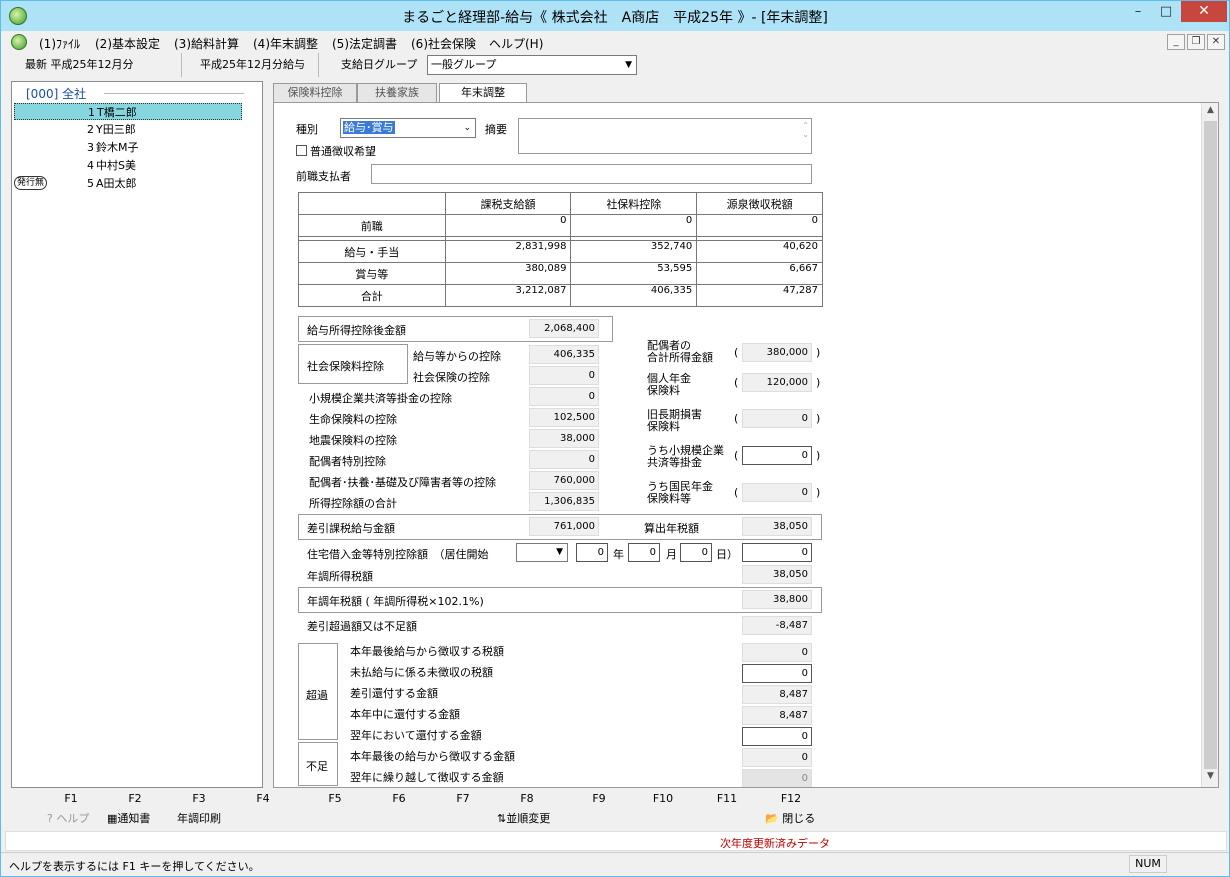 This screenshot has width=1230, height=877. What do you see at coordinates (592, 552) in the screenshot?
I see `housing-year-input: 0` at bounding box center [592, 552].